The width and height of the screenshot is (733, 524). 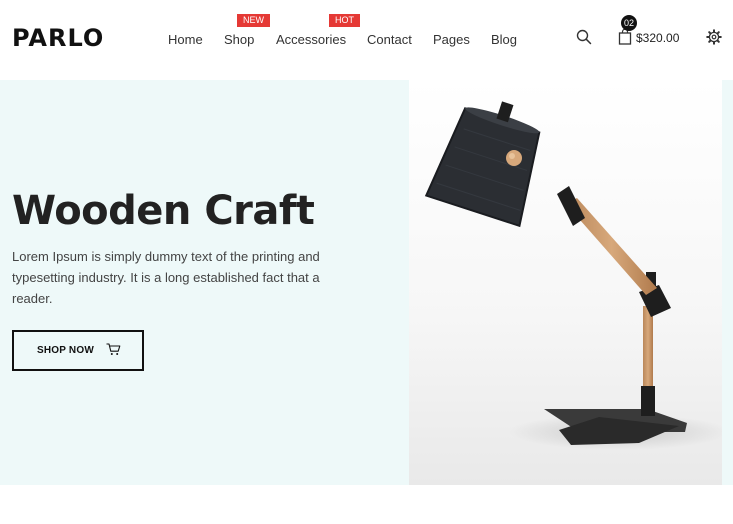 What do you see at coordinates (629, 23) in the screenshot?
I see `cart-count-badge: 02` at bounding box center [629, 23].